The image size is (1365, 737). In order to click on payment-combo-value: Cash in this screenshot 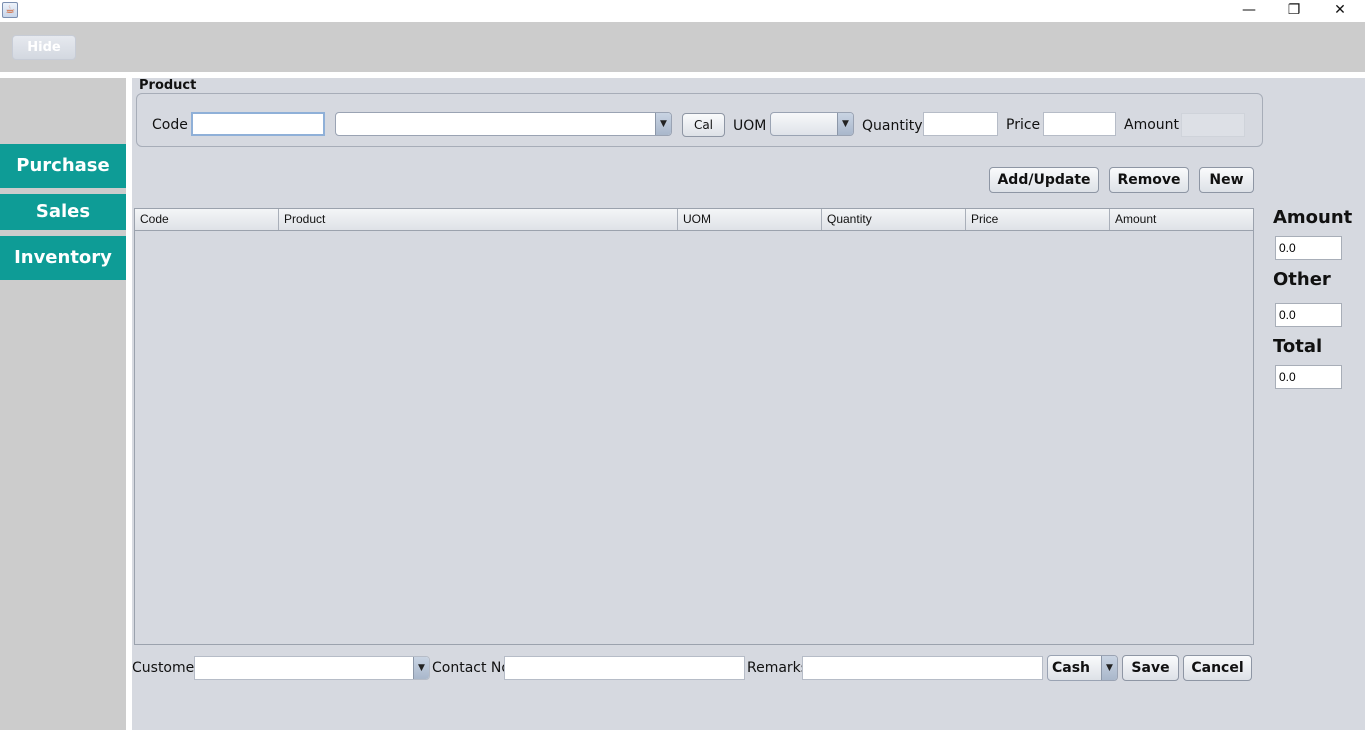, I will do `click(1071, 668)`.